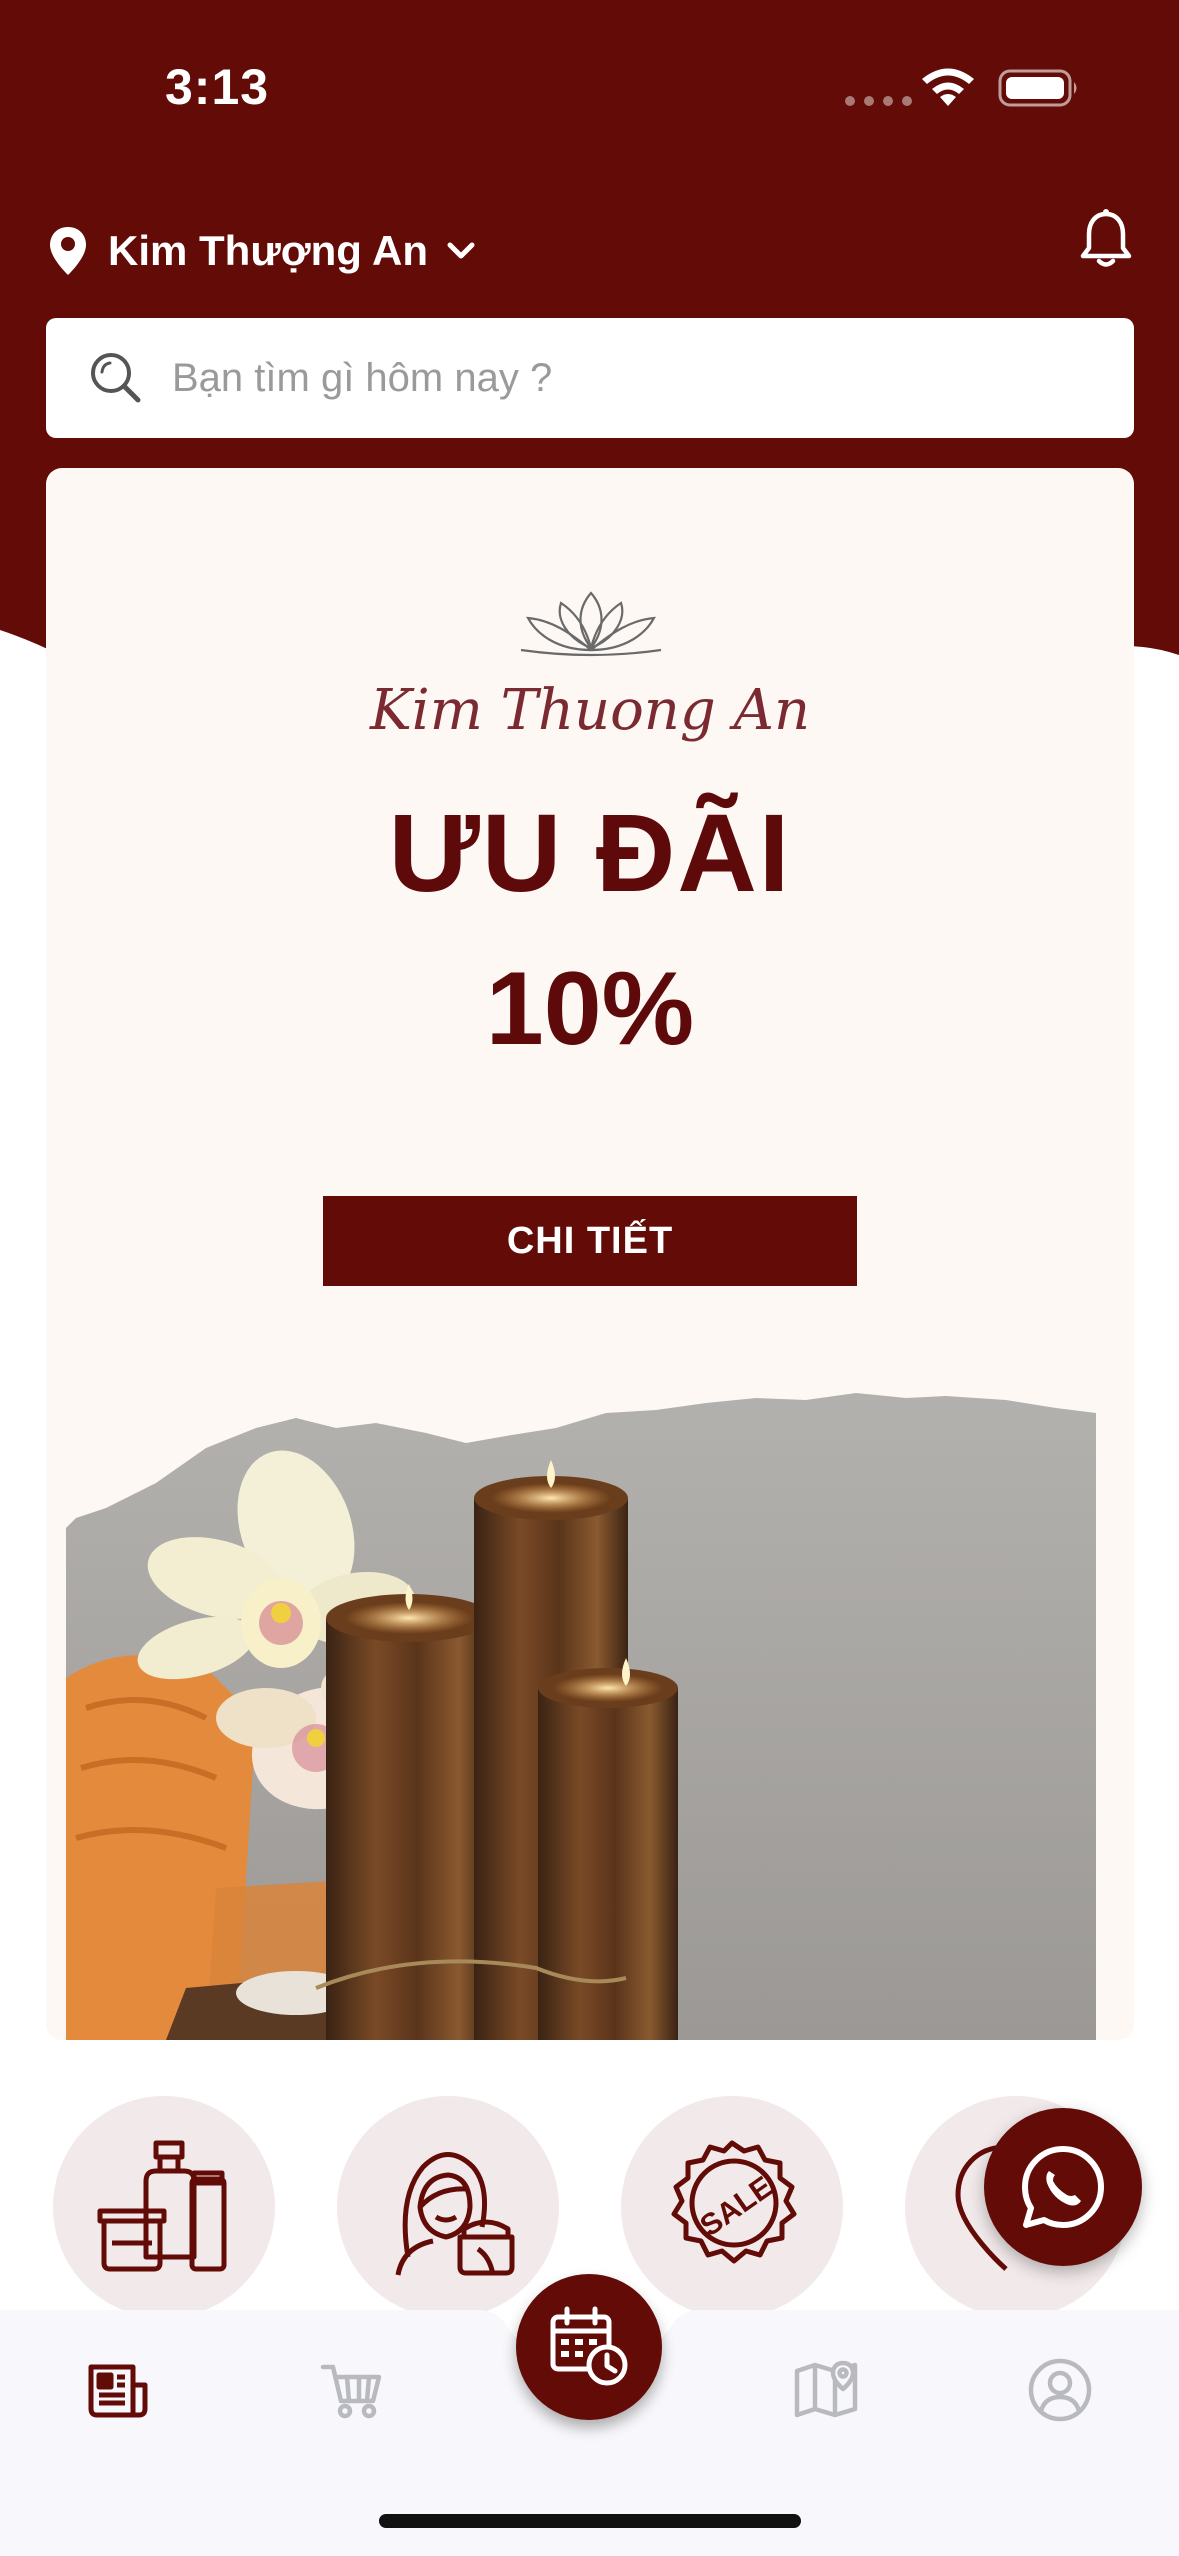 This screenshot has height=2556, width=1179. I want to click on tab-news, so click(118, 2390).